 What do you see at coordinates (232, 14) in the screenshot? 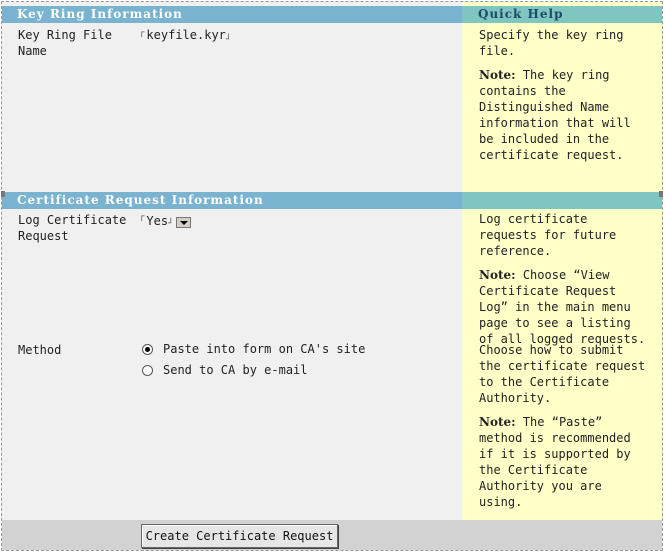
I see `key-ring-section-header: Key Ring Information` at bounding box center [232, 14].